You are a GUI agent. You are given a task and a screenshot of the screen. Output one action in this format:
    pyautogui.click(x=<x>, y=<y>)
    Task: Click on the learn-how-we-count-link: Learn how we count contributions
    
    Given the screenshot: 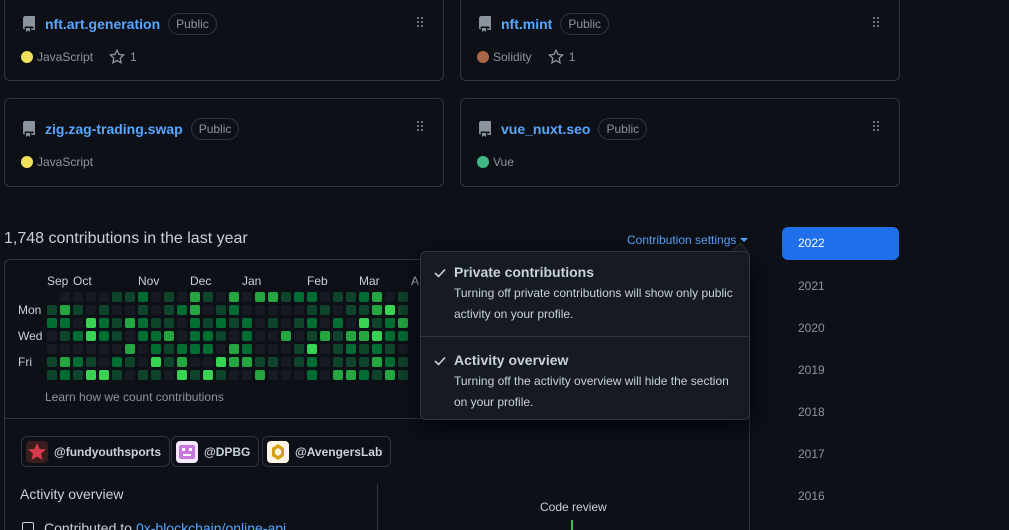 What is the action you would take?
    pyautogui.click(x=134, y=397)
    